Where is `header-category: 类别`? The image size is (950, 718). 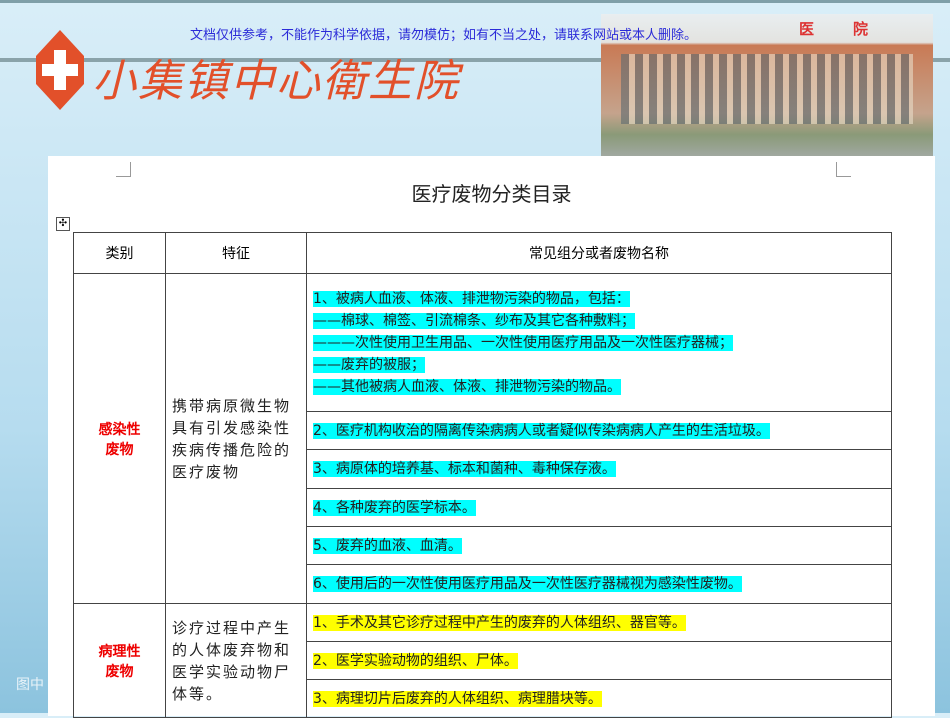 header-category: 类别 is located at coordinates (119, 253).